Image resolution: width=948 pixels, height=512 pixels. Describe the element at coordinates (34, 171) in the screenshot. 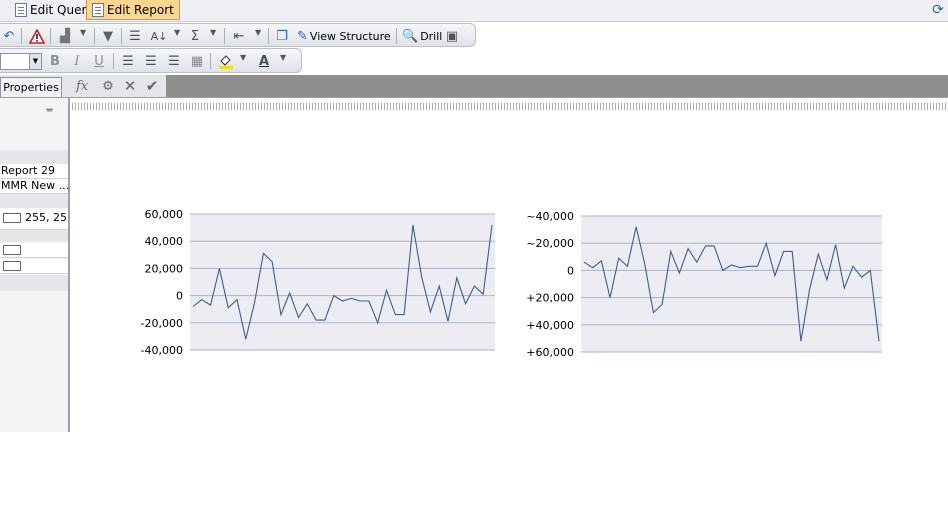

I see `property-value: Report 29` at that location.